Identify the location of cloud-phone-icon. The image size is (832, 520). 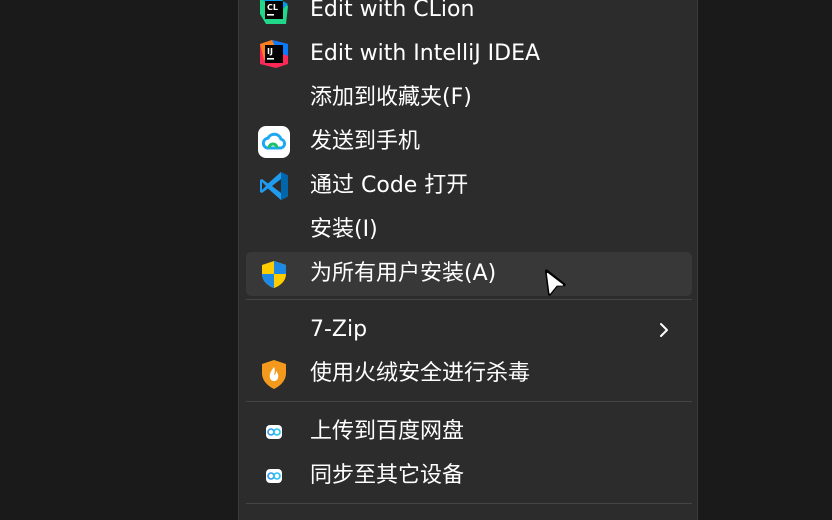
(274, 142).